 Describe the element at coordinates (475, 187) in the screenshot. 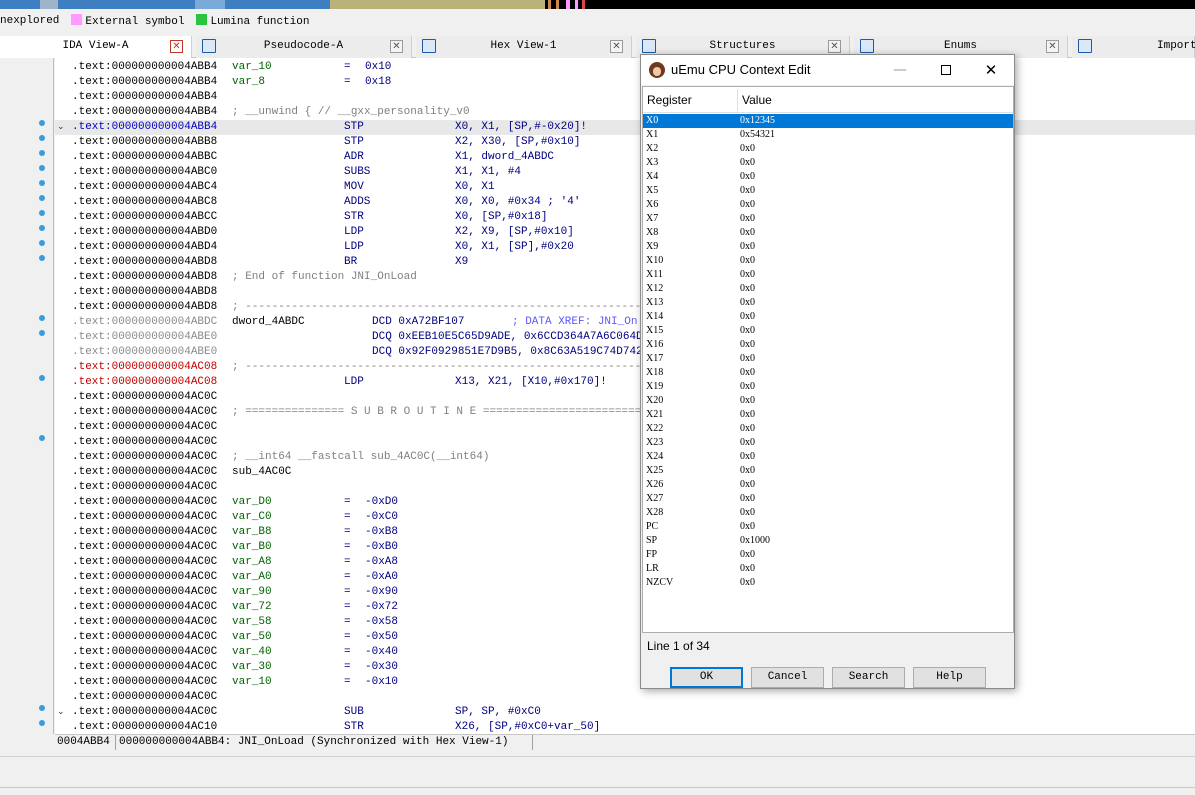

I see `line-operands: X0, X1` at that location.